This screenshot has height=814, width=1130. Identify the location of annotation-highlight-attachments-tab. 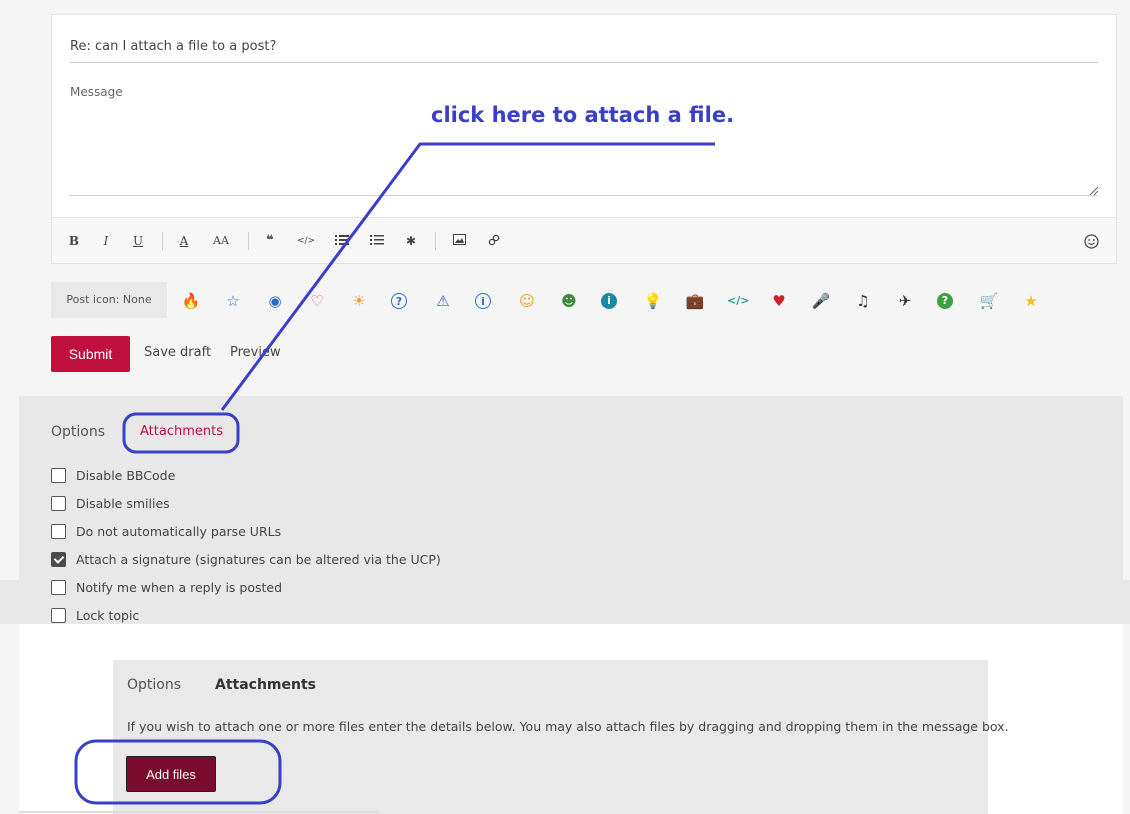
(181, 433).